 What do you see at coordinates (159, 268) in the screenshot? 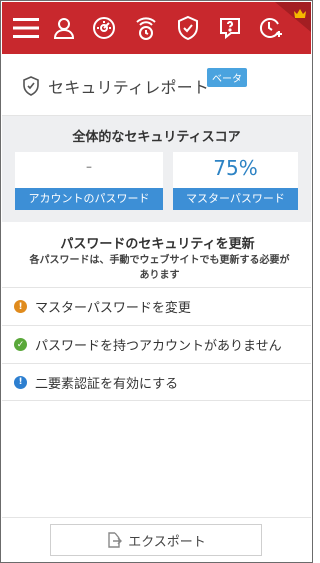
I see `update-subtitle: 各パスワードは、手動でウェブサイトでも更新する必要があります` at bounding box center [159, 268].